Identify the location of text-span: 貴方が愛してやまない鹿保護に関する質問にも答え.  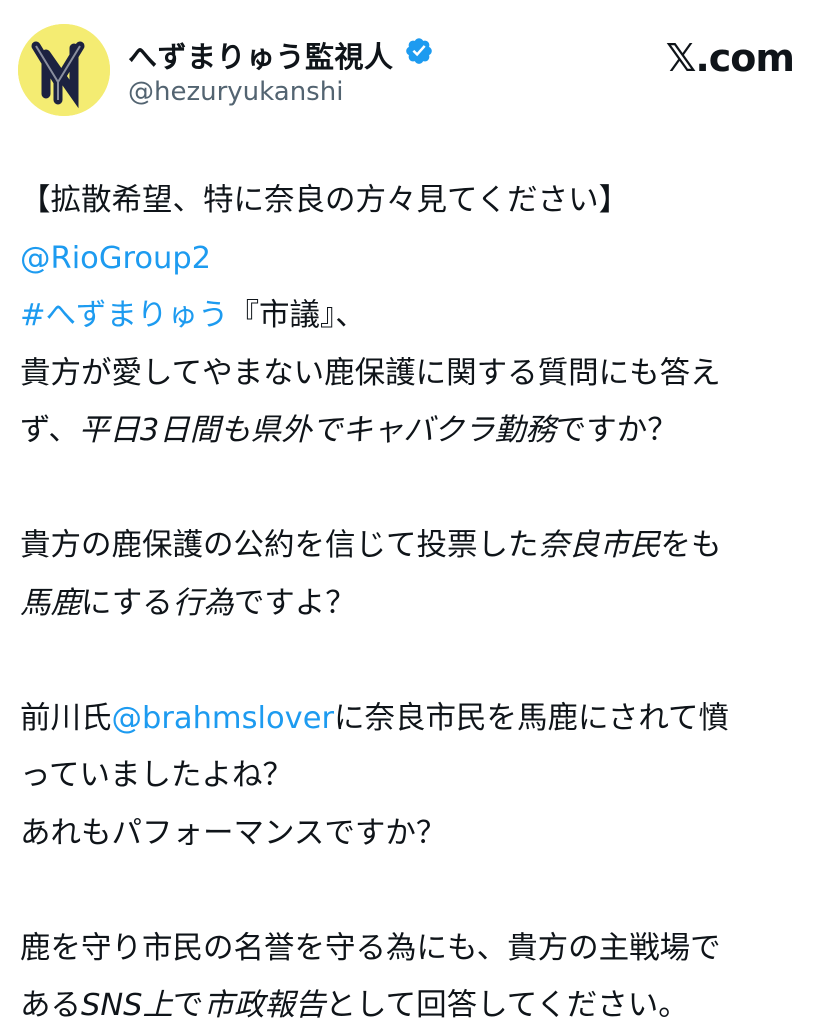
(370, 373).